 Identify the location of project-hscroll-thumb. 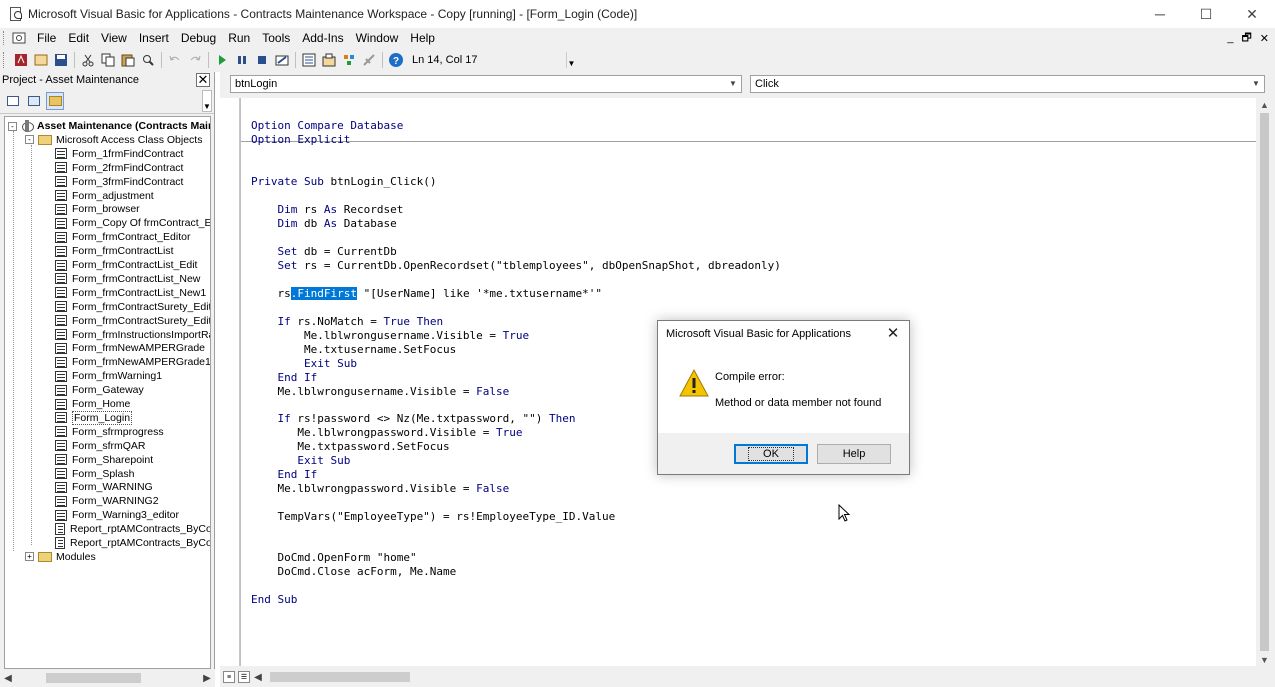
(93, 678).